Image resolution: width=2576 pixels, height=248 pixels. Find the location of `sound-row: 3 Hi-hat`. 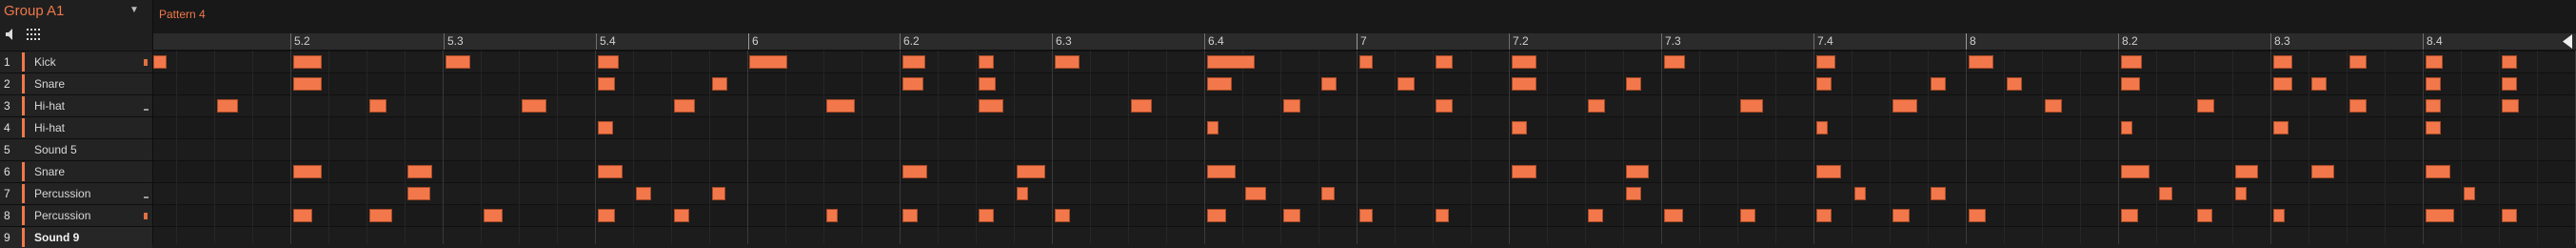

sound-row: 3 Hi-hat is located at coordinates (76, 105).